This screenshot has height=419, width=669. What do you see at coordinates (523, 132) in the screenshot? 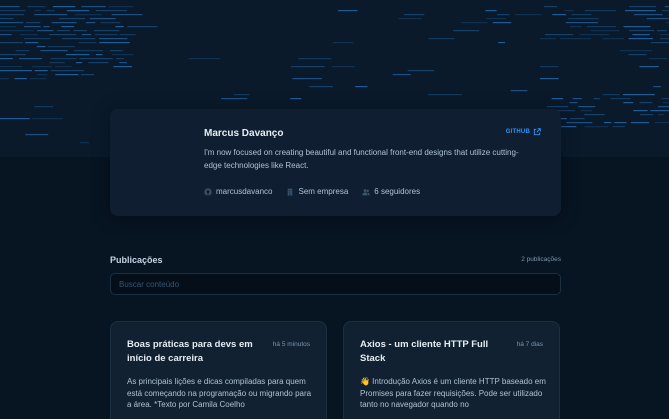
I see `github-link: GITHUB` at bounding box center [523, 132].